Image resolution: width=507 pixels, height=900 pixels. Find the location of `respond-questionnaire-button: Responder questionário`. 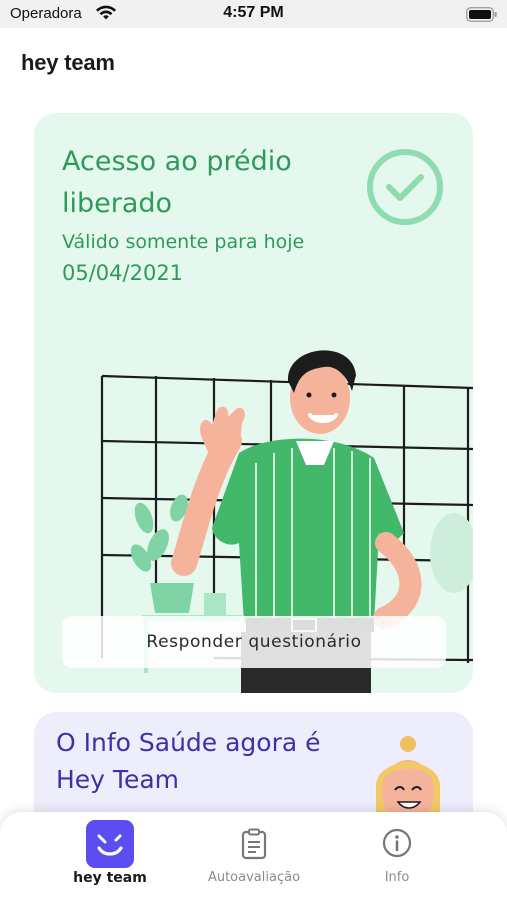

respond-questionnaire-button: Responder questionário is located at coordinates (254, 642).